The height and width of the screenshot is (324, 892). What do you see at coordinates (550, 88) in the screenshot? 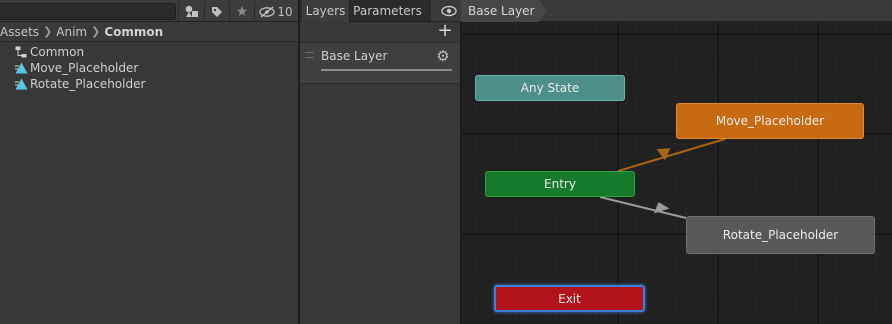
I see `state-any-state: Any State` at bounding box center [550, 88].